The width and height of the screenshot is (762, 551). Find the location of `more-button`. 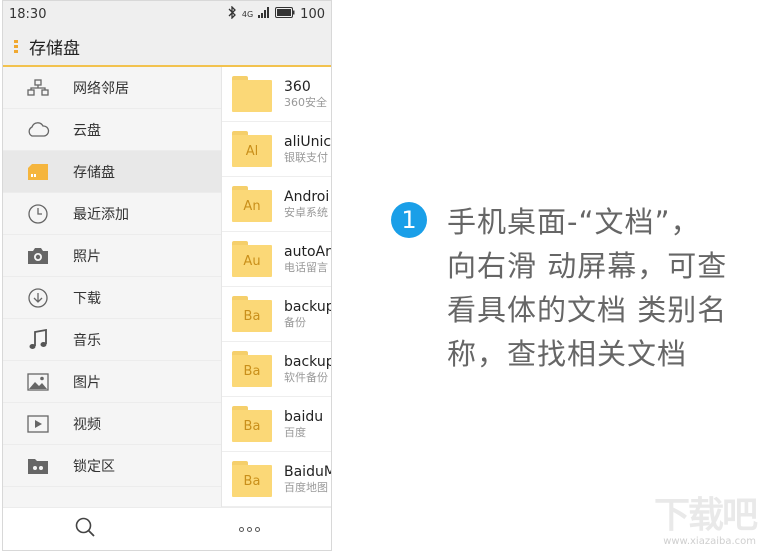

more-button is located at coordinates (249, 529).